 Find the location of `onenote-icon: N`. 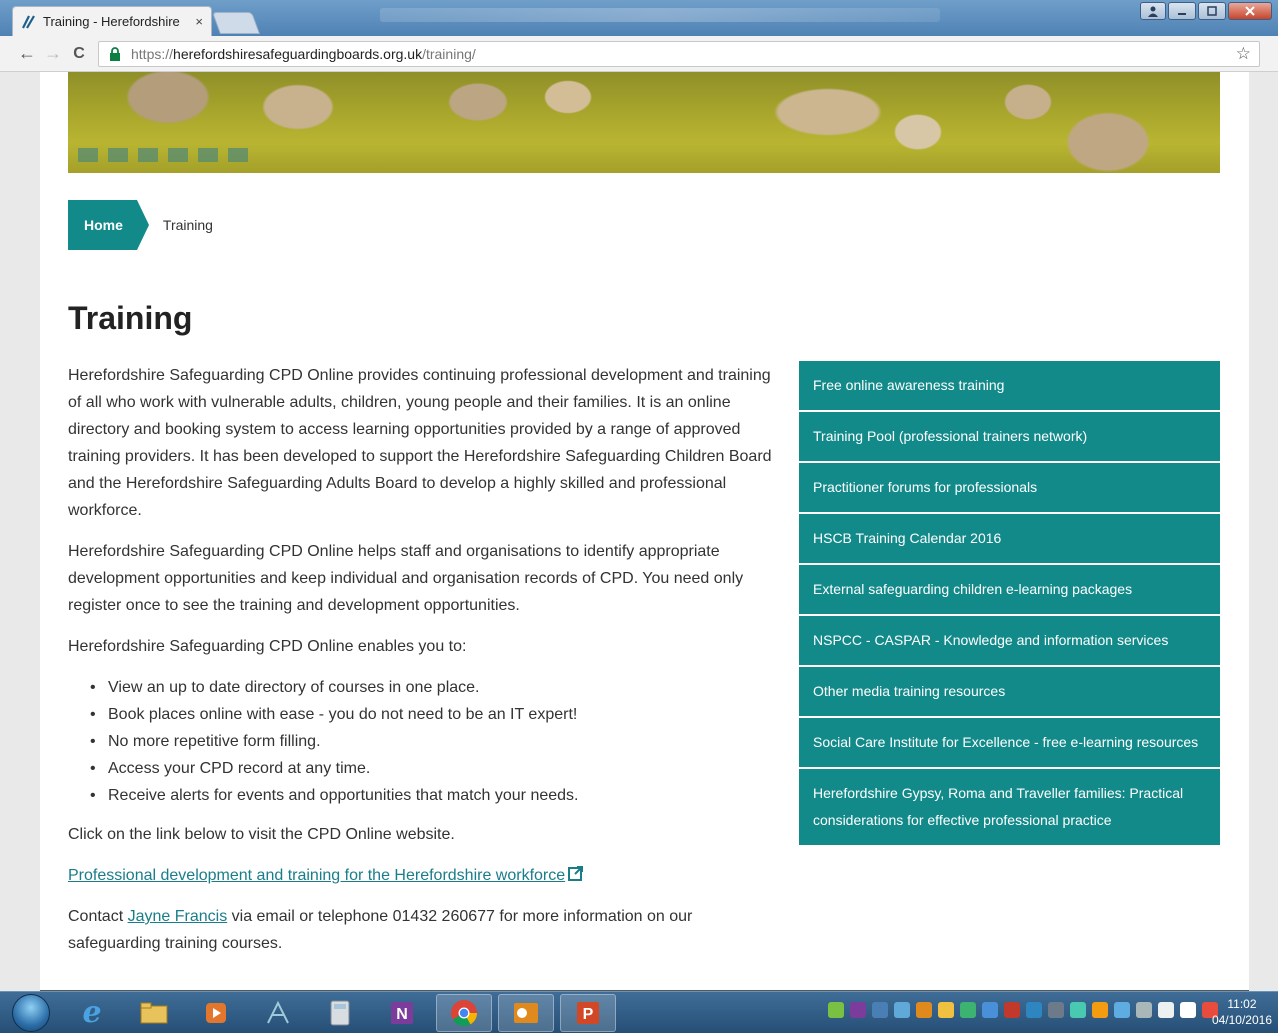

onenote-icon: N is located at coordinates (402, 1013).